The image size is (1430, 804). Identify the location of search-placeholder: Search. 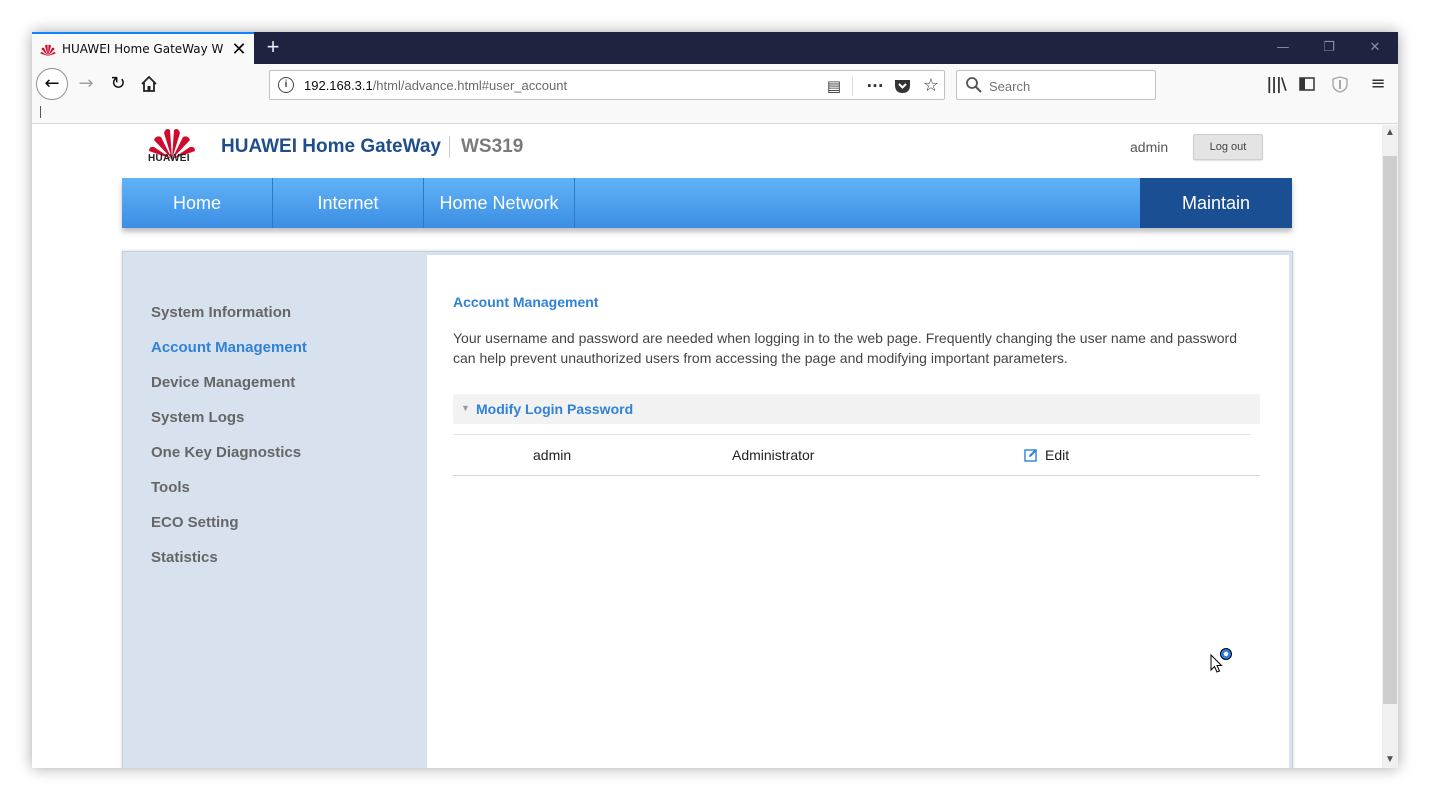
(1010, 86).